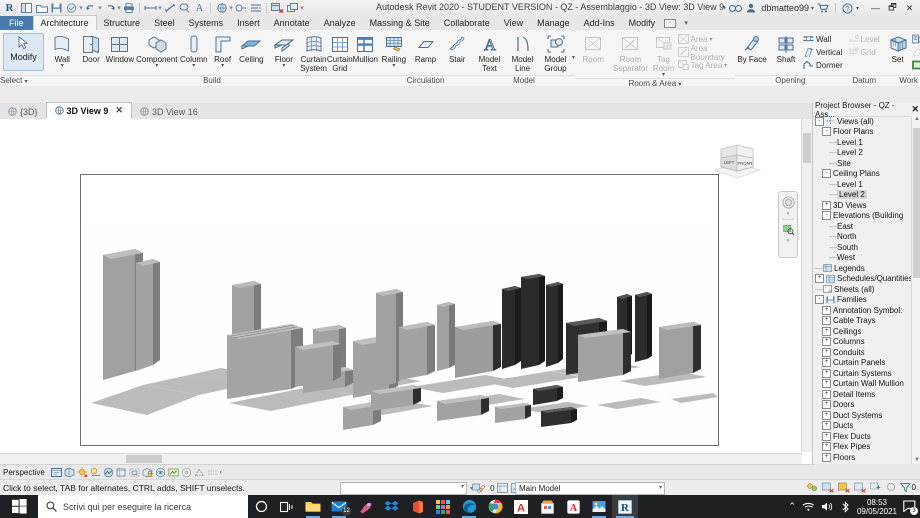 The width and height of the screenshot is (920, 518). What do you see at coordinates (365, 48) in the screenshot?
I see `mullion-button: Mullion` at bounding box center [365, 48].